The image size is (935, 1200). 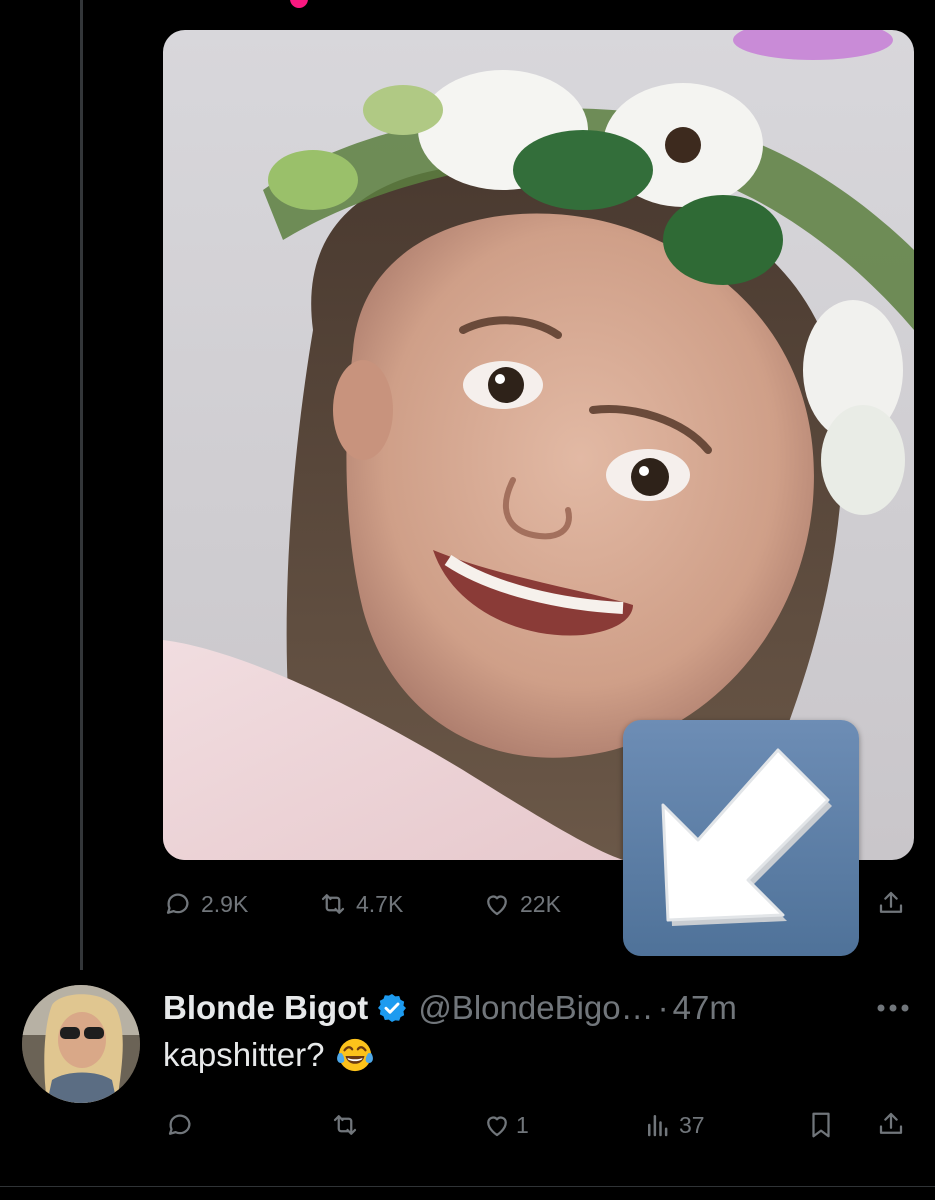 What do you see at coordinates (81, 485) in the screenshot?
I see `thread-connector-line` at bounding box center [81, 485].